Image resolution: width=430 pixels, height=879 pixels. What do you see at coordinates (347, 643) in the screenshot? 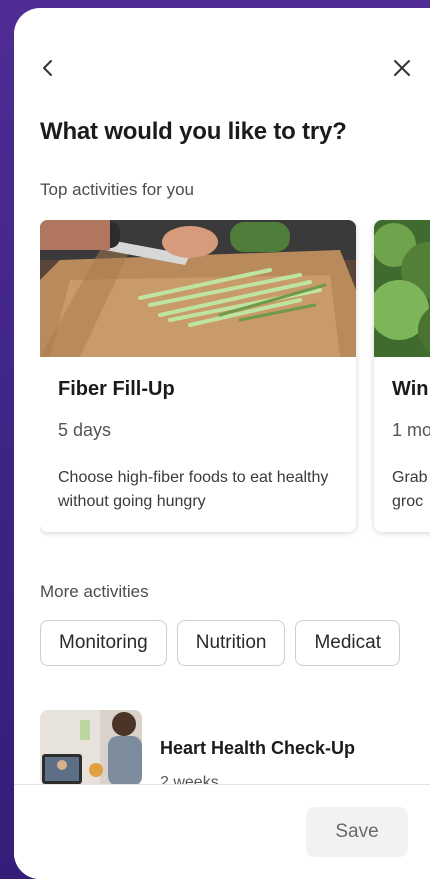
I see `chip-medication: Medicat` at bounding box center [347, 643].